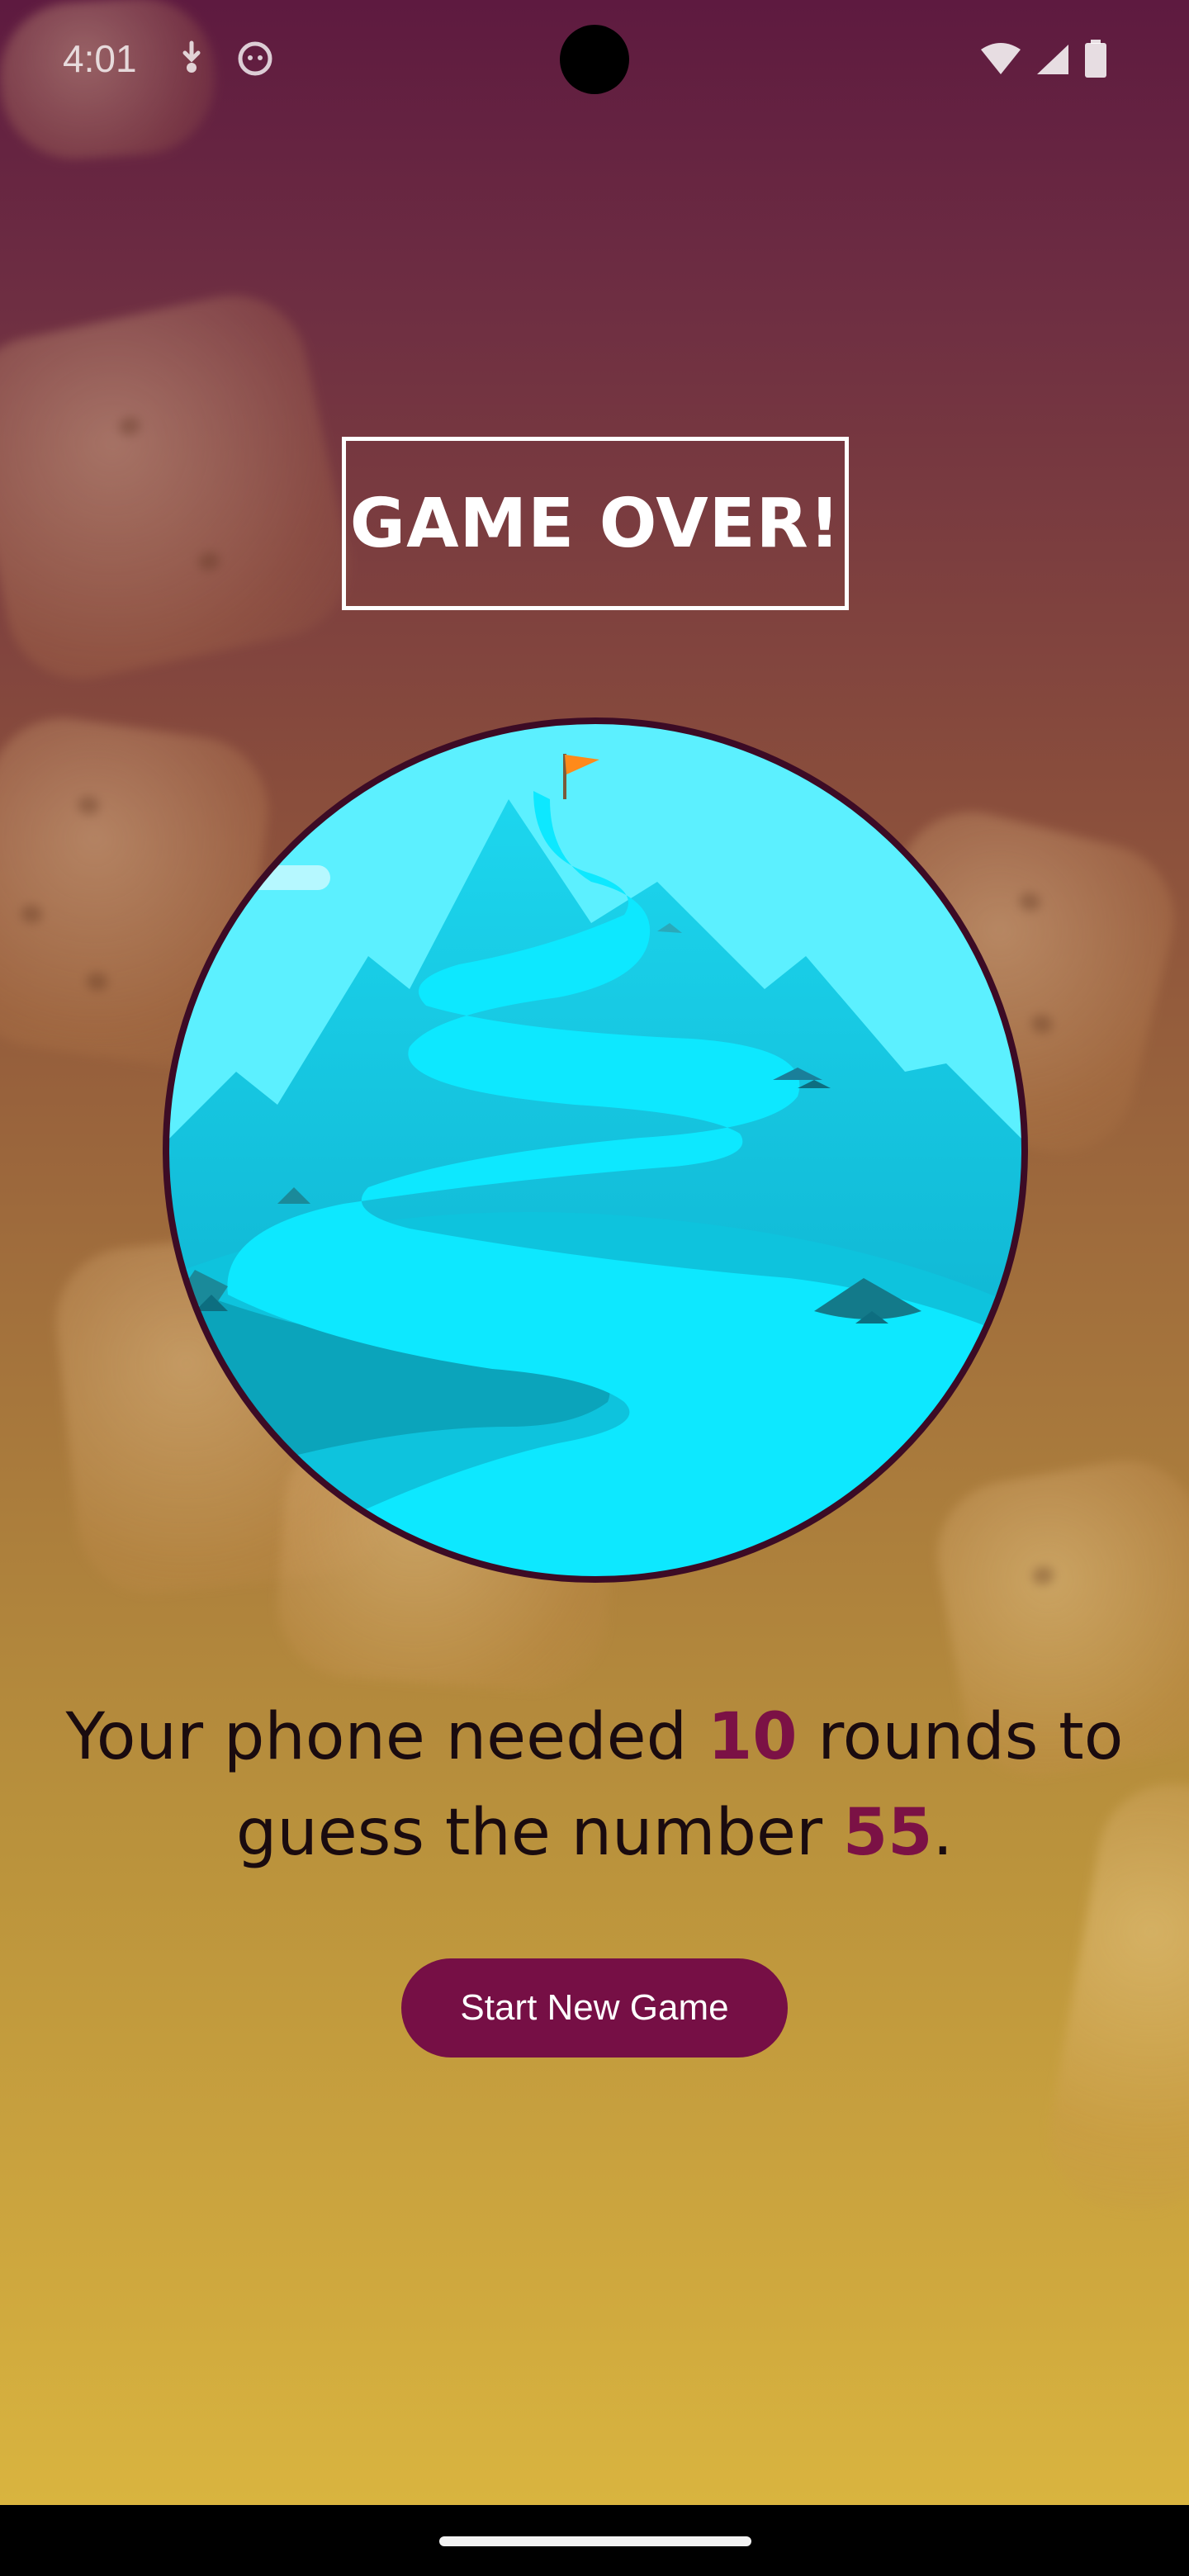  I want to click on background-die, so click(181, 487).